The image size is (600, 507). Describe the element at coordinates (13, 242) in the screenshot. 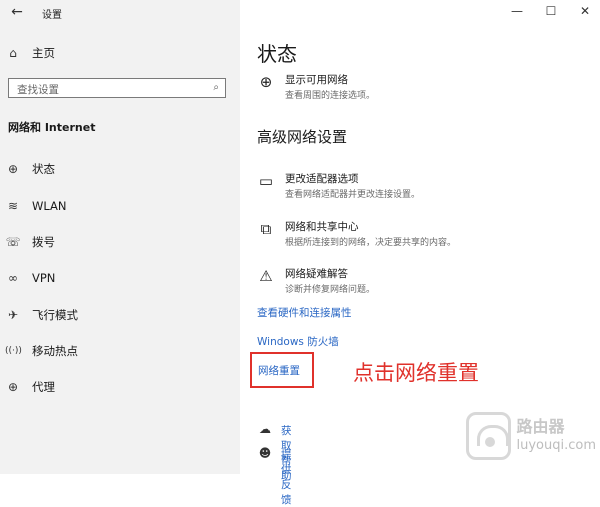

I see `phone-icon: ☏` at that location.